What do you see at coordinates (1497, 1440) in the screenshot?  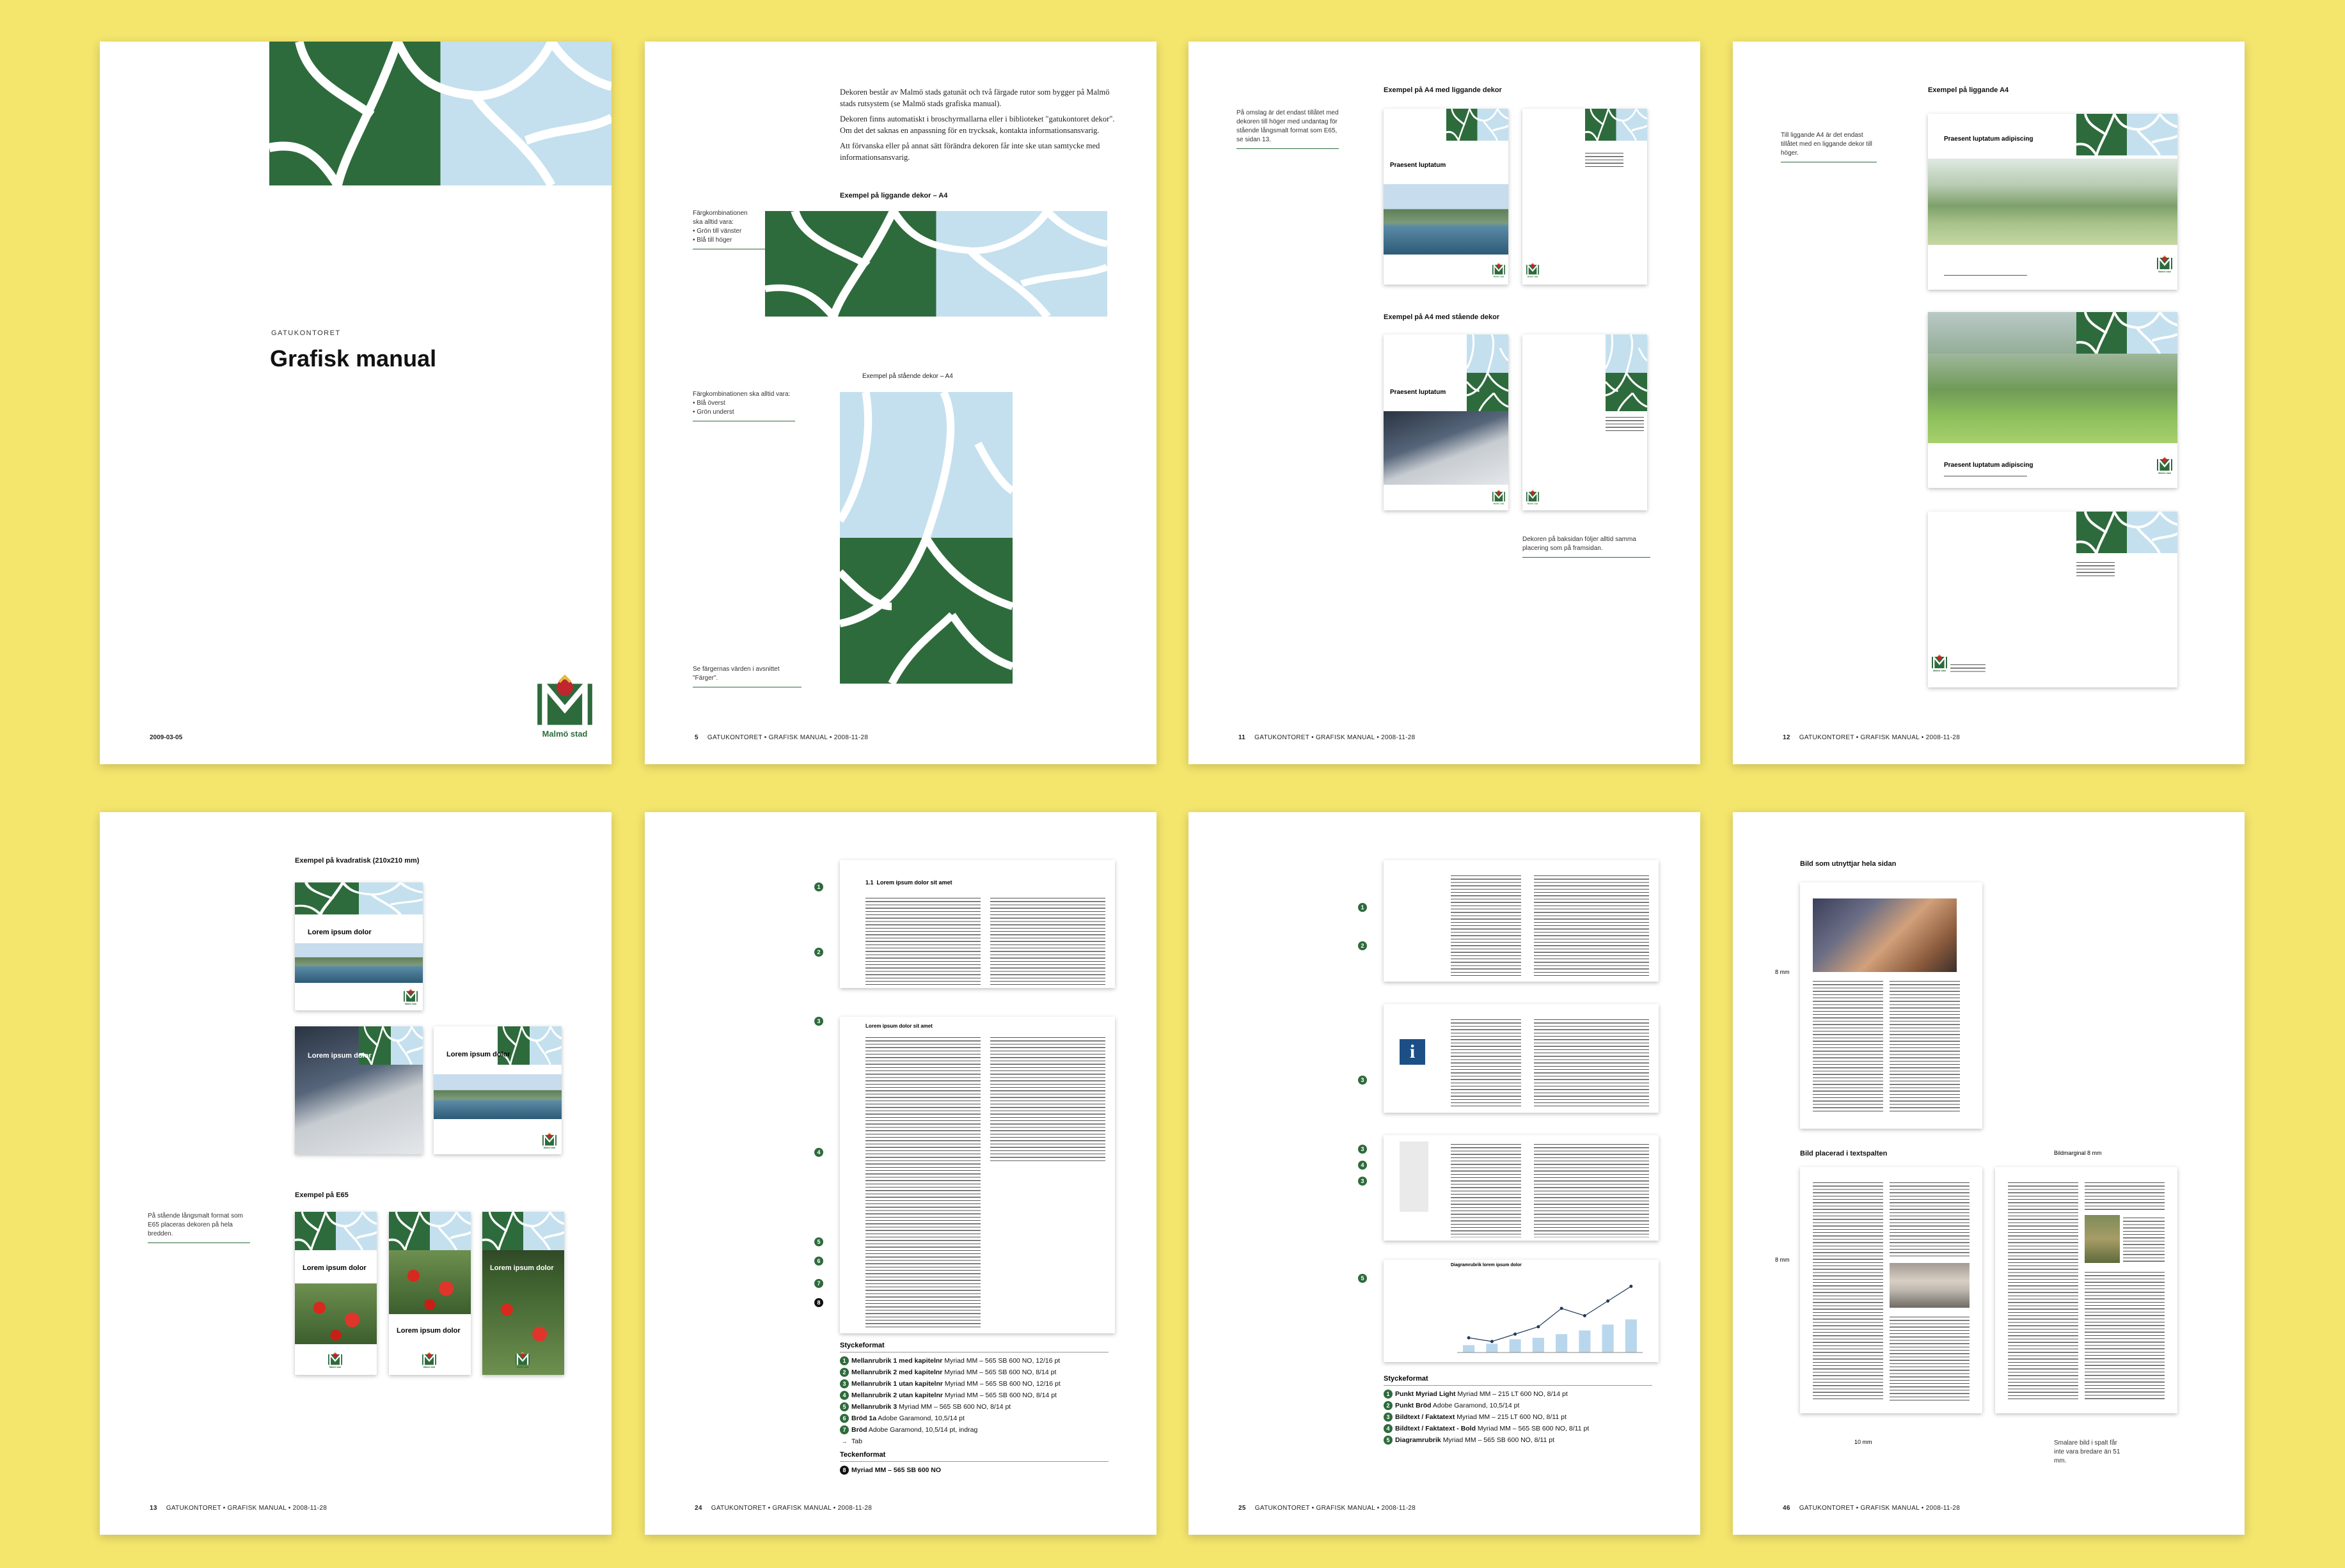 I see `legend-style-spec: Myriad MM – 565 SB 600 NO, 8/11 pt` at bounding box center [1497, 1440].